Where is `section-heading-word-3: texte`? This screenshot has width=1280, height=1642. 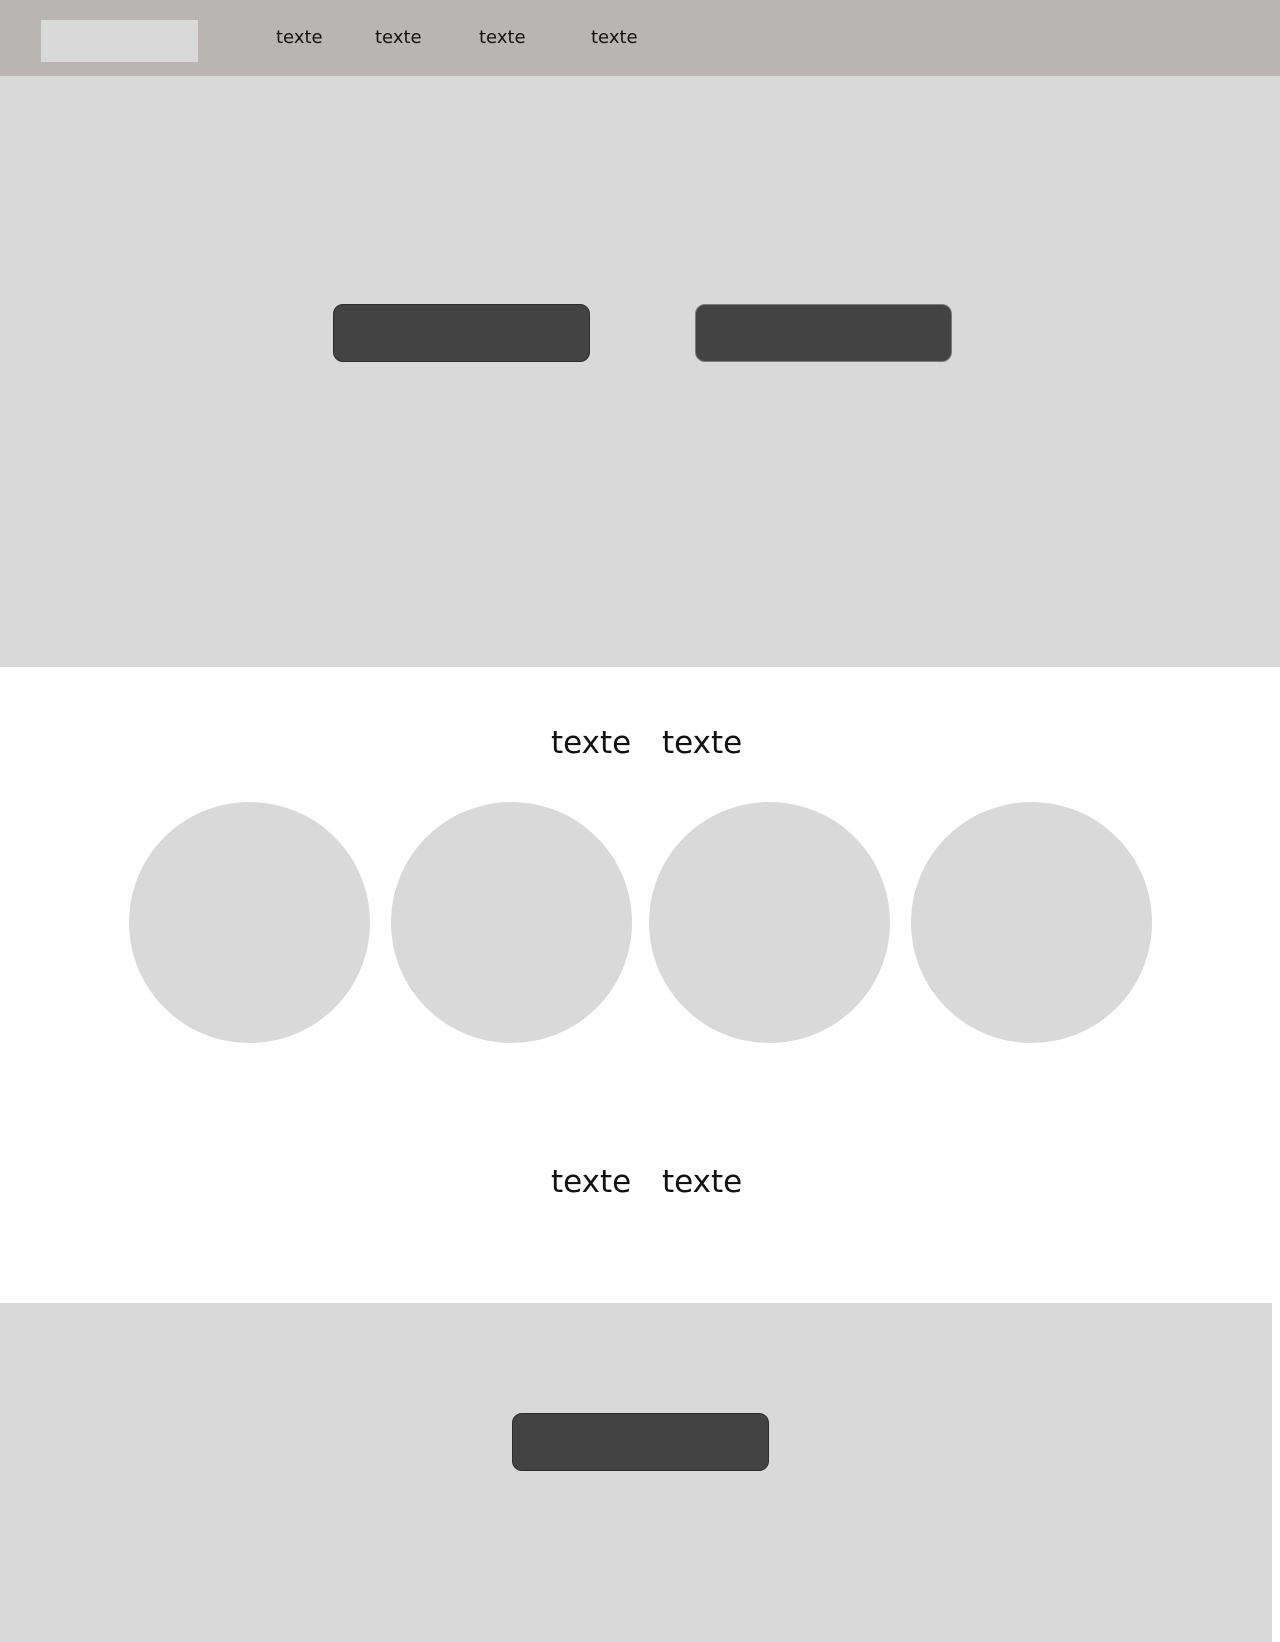
section-heading-word-3: texte is located at coordinates (591, 1182).